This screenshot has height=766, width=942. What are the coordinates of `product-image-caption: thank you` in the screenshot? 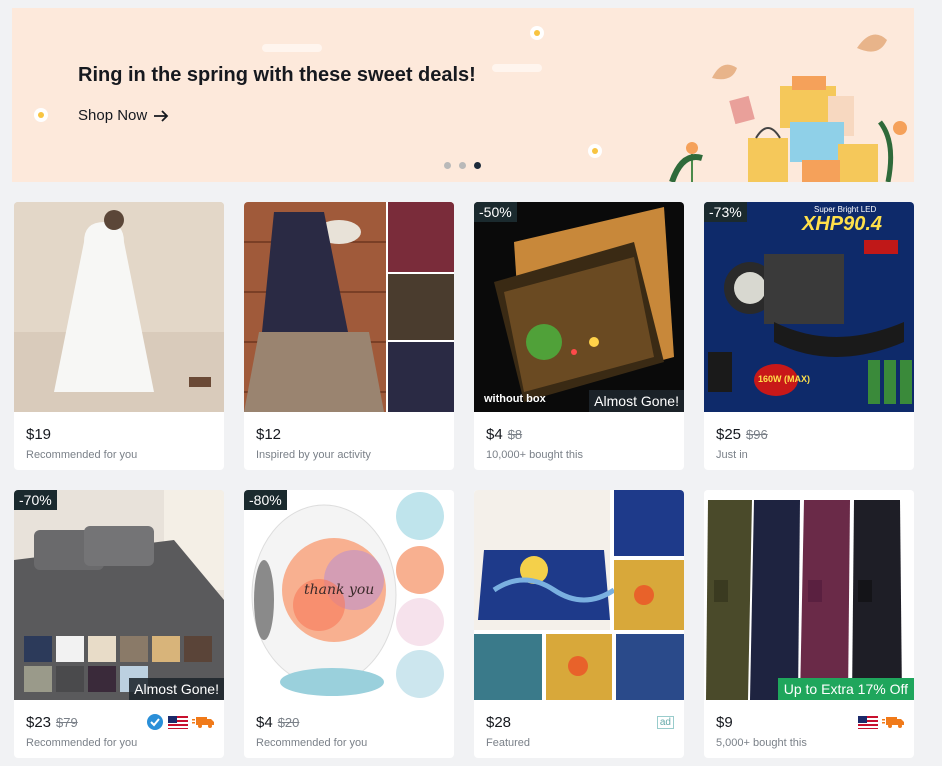 It's located at (339, 590).